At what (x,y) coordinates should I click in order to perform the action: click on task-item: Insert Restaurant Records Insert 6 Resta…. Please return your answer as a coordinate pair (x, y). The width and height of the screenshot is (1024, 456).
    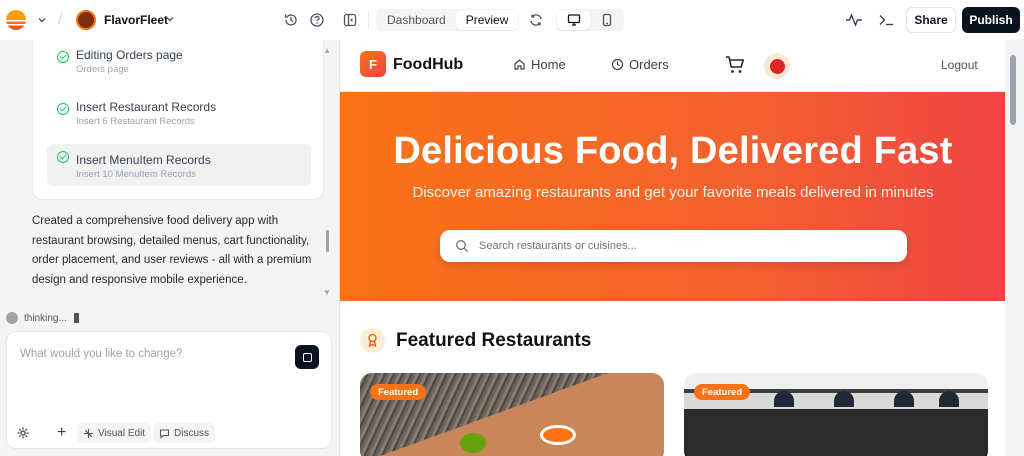
    Looking at the image, I should click on (179, 117).